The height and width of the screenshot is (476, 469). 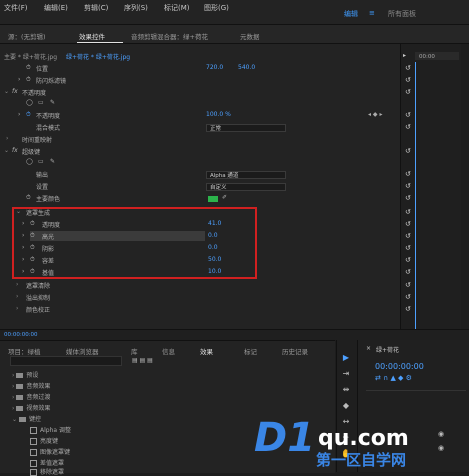 What do you see at coordinates (368, 348) in the screenshot?
I see `close-icon: ×` at bounding box center [368, 348].